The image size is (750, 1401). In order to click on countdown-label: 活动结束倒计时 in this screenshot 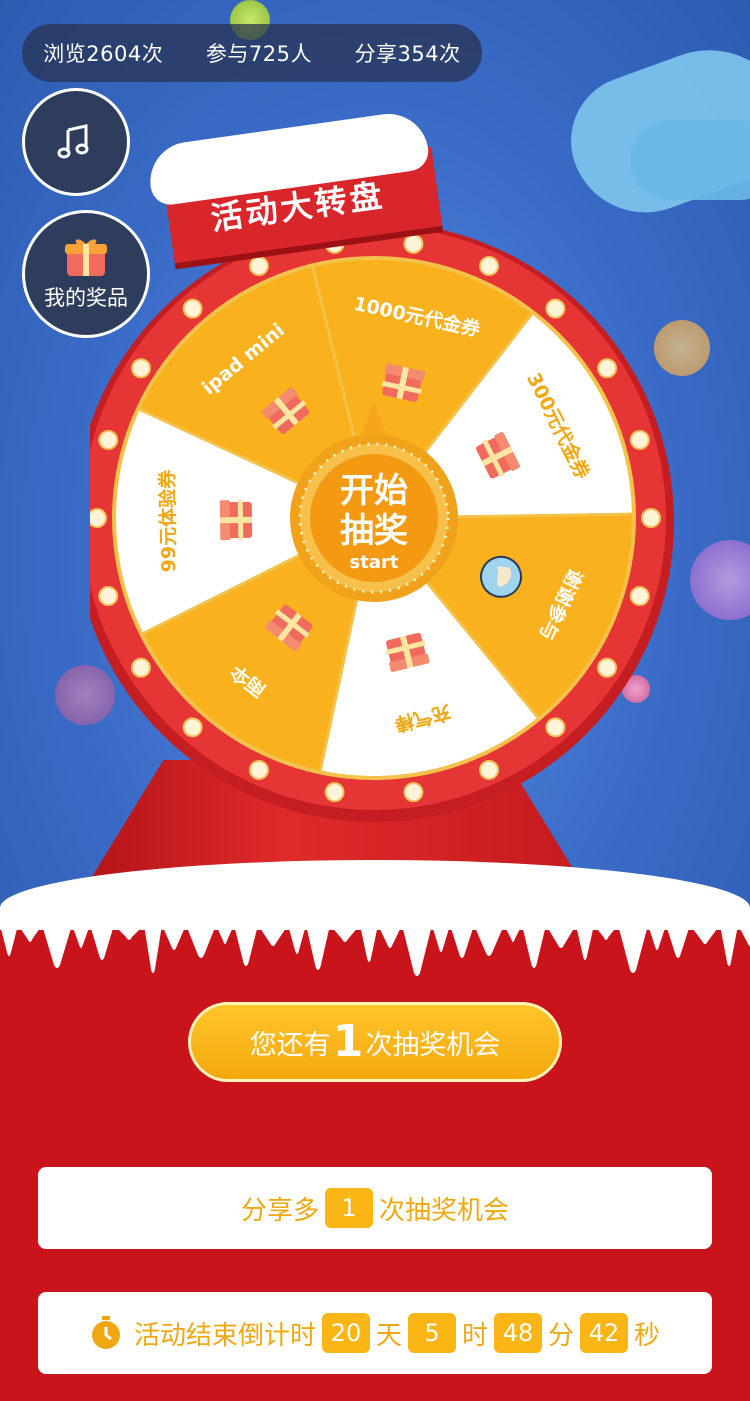, I will do `click(224, 1335)`.